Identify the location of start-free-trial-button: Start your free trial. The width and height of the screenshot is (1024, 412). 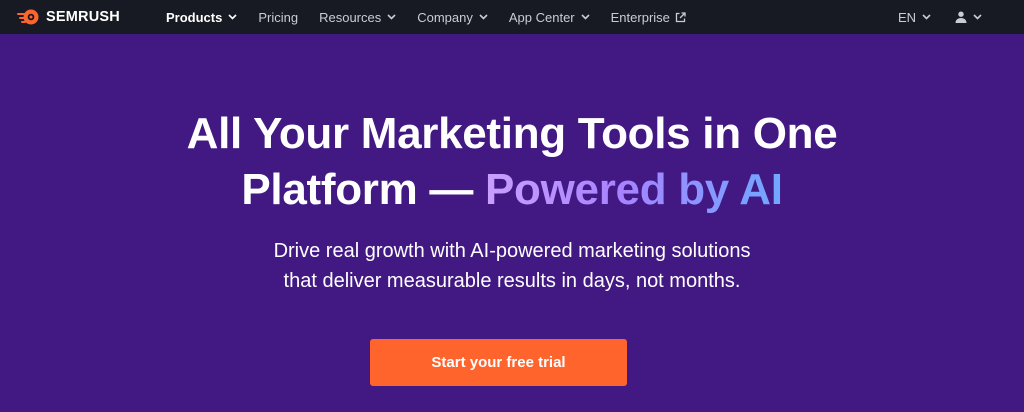
(498, 362).